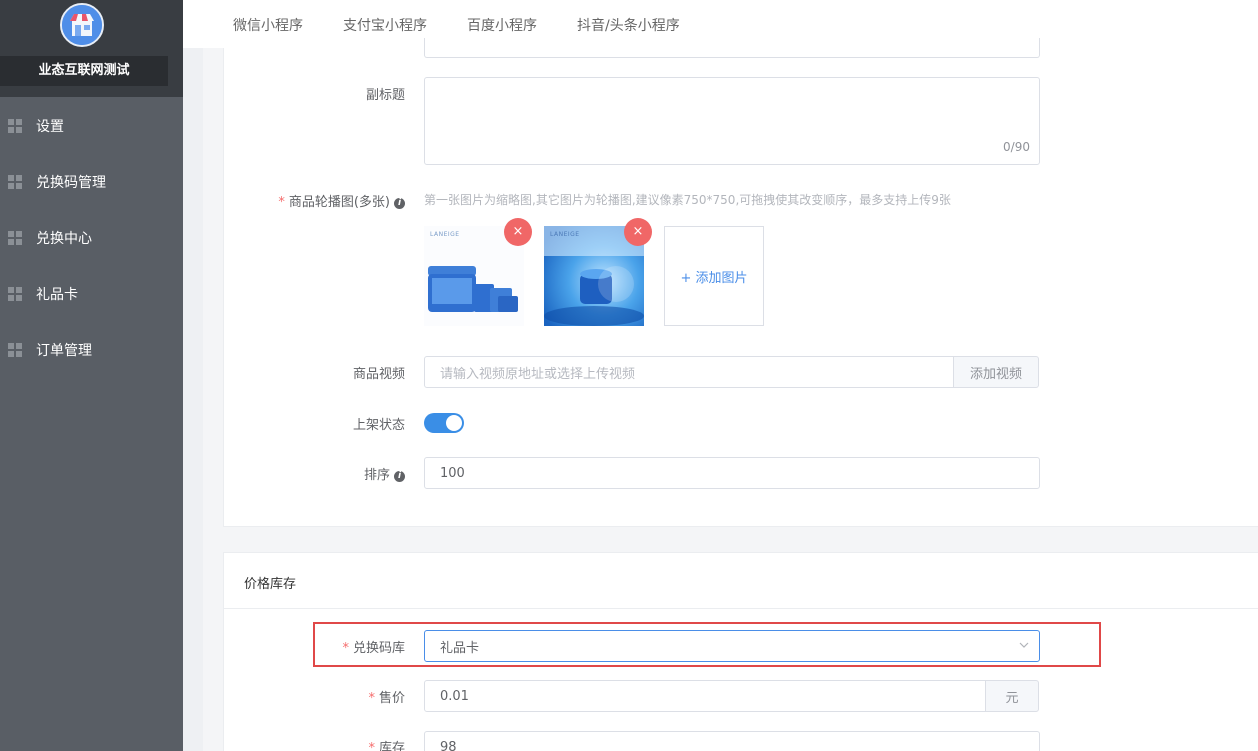 This screenshot has height=751, width=1258. Describe the element at coordinates (1012, 696) in the screenshot. I see `price-unit: 元` at that location.